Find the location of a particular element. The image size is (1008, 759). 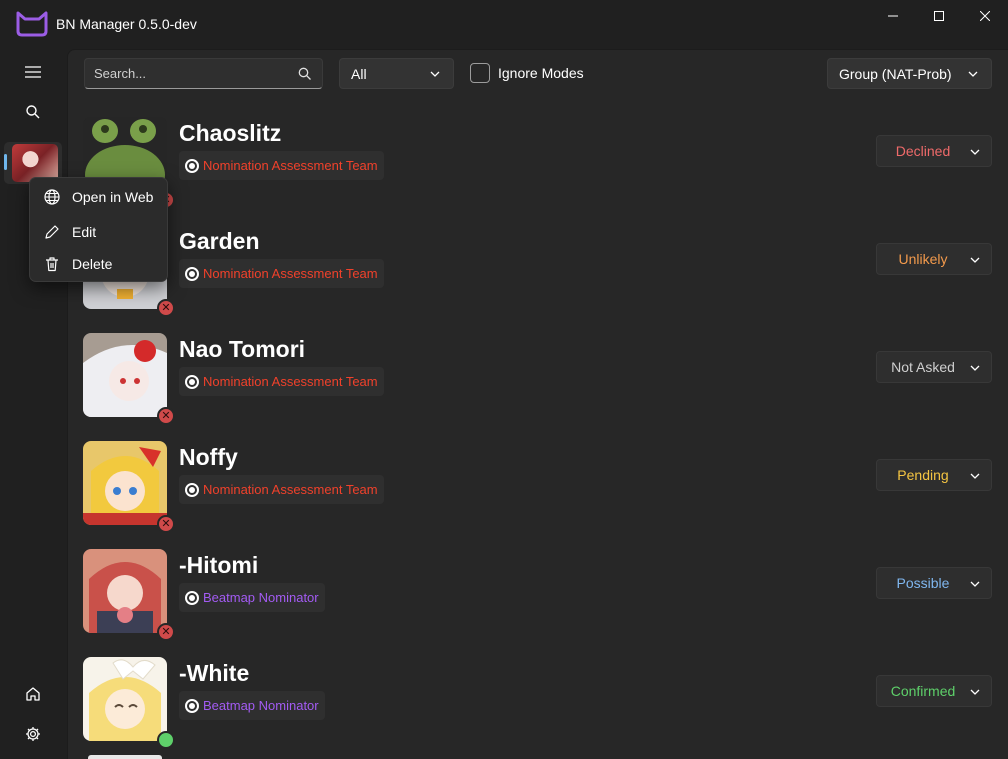

cat-head-icon is located at coordinates (32, 24).